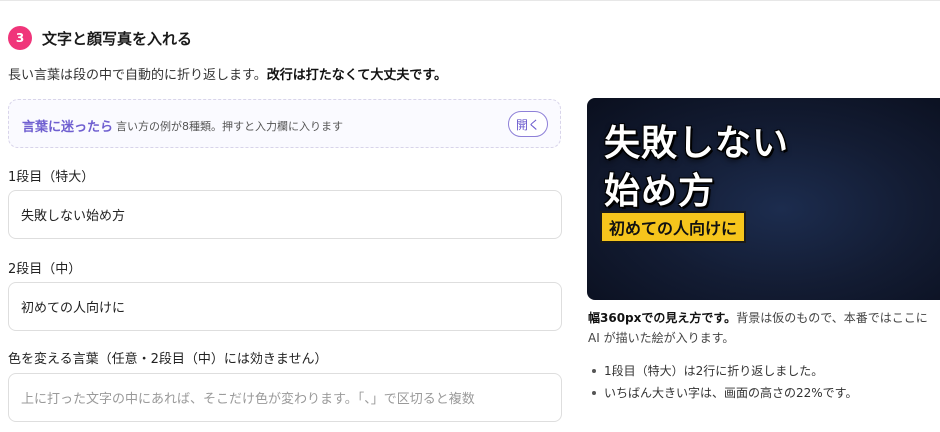 Image resolution: width=940 pixels, height=432 pixels. I want to click on line2-input: 初めての人向けに, so click(285, 306).